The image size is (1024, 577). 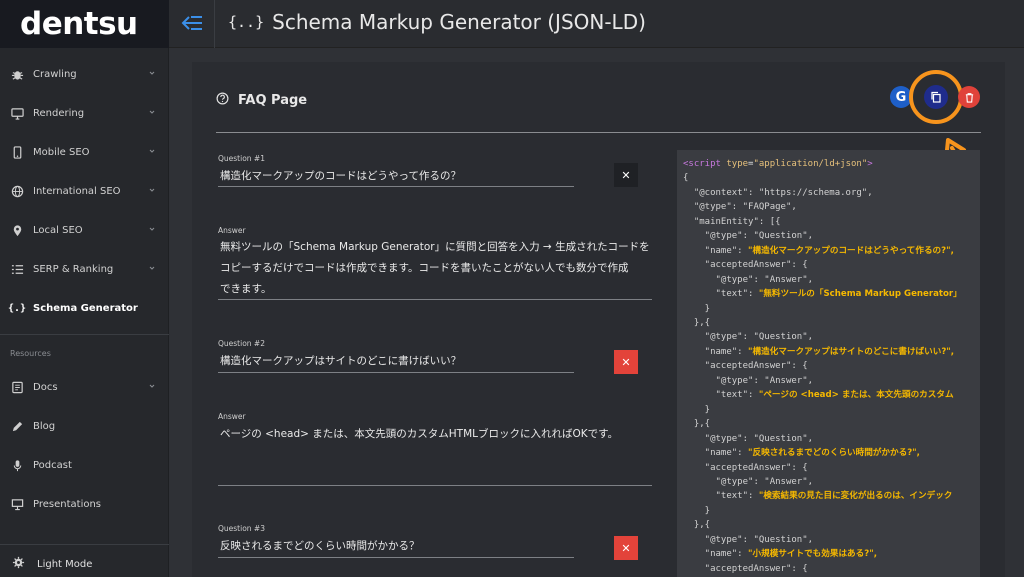 I want to click on sidebar-item-podcast: Podcast, so click(x=84, y=465).